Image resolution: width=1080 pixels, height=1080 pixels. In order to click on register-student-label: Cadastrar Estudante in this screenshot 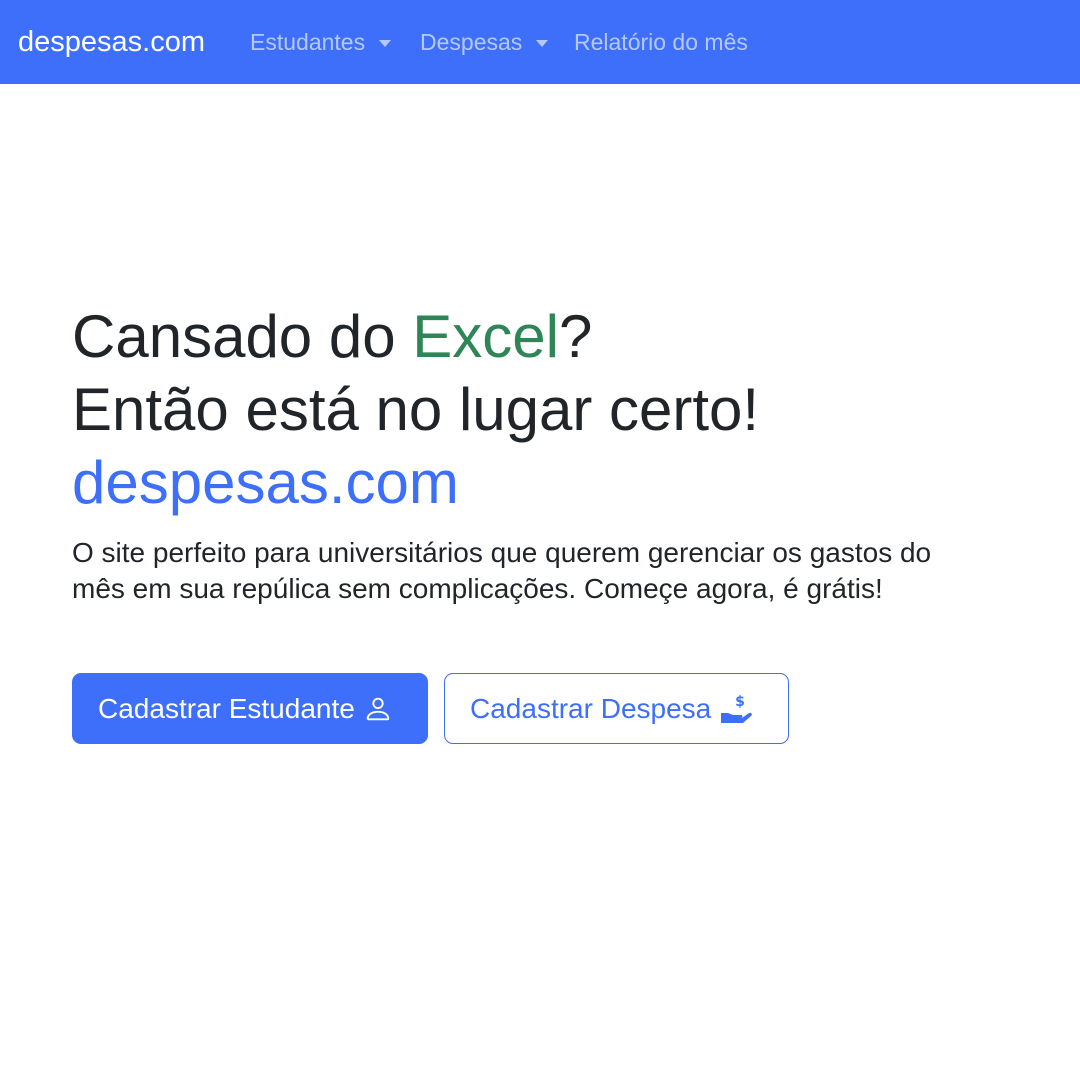, I will do `click(226, 708)`.